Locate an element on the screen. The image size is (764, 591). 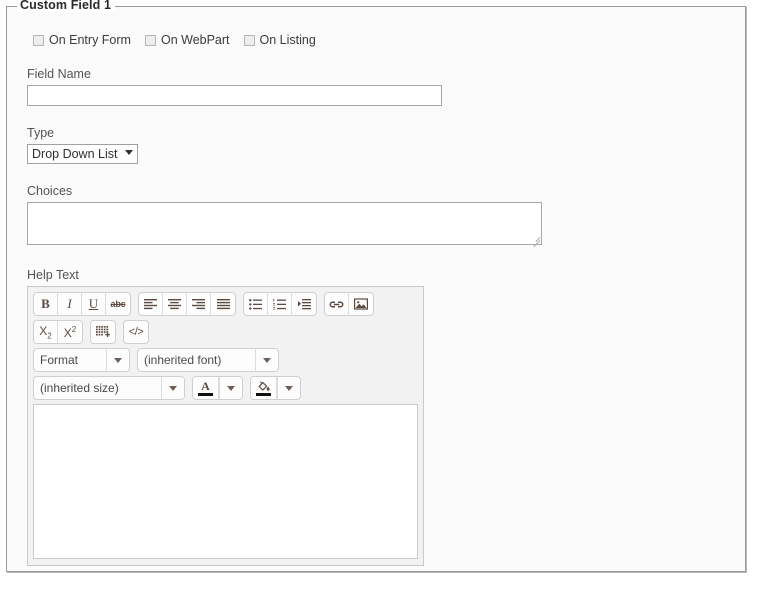
editor-toolbar-row-3: Format (inherited font) is located at coordinates (225, 360).